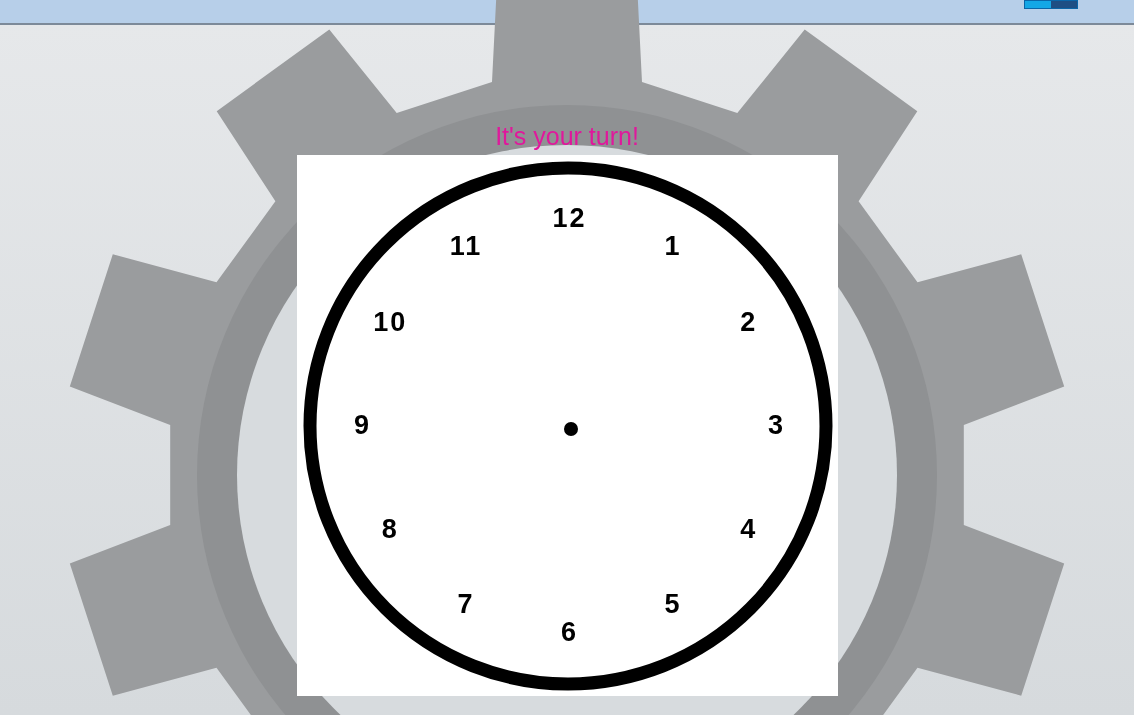 Image resolution: width=1134 pixels, height=715 pixels. Describe the element at coordinates (749, 528) in the screenshot. I see `clock-number: 4` at that location.